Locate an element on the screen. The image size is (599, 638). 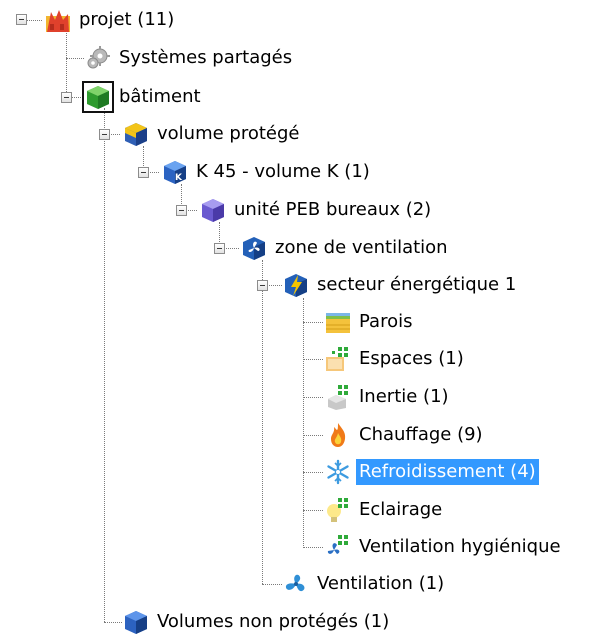
collapse-toggle-volume is located at coordinates (104, 134).